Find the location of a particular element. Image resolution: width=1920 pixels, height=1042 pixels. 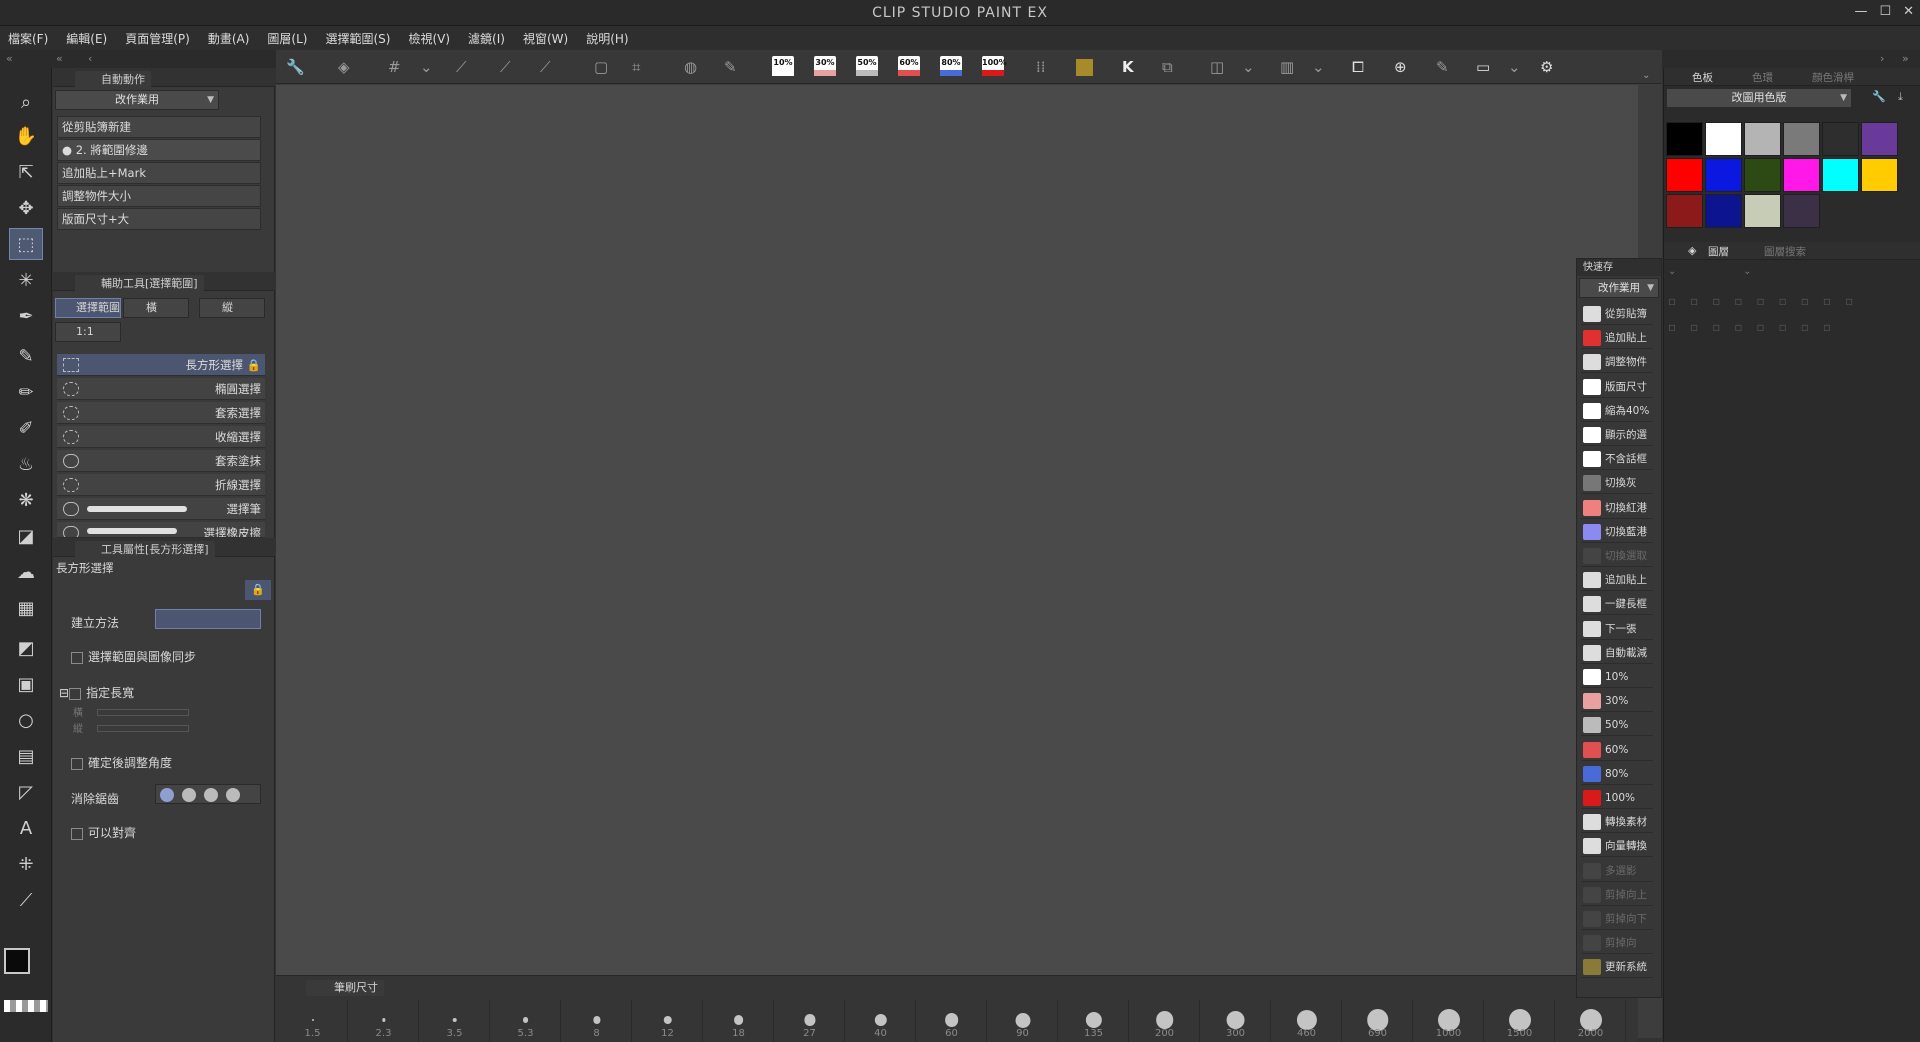

quick-access-item: 追加貼上 is located at coordinates (1617, 580).